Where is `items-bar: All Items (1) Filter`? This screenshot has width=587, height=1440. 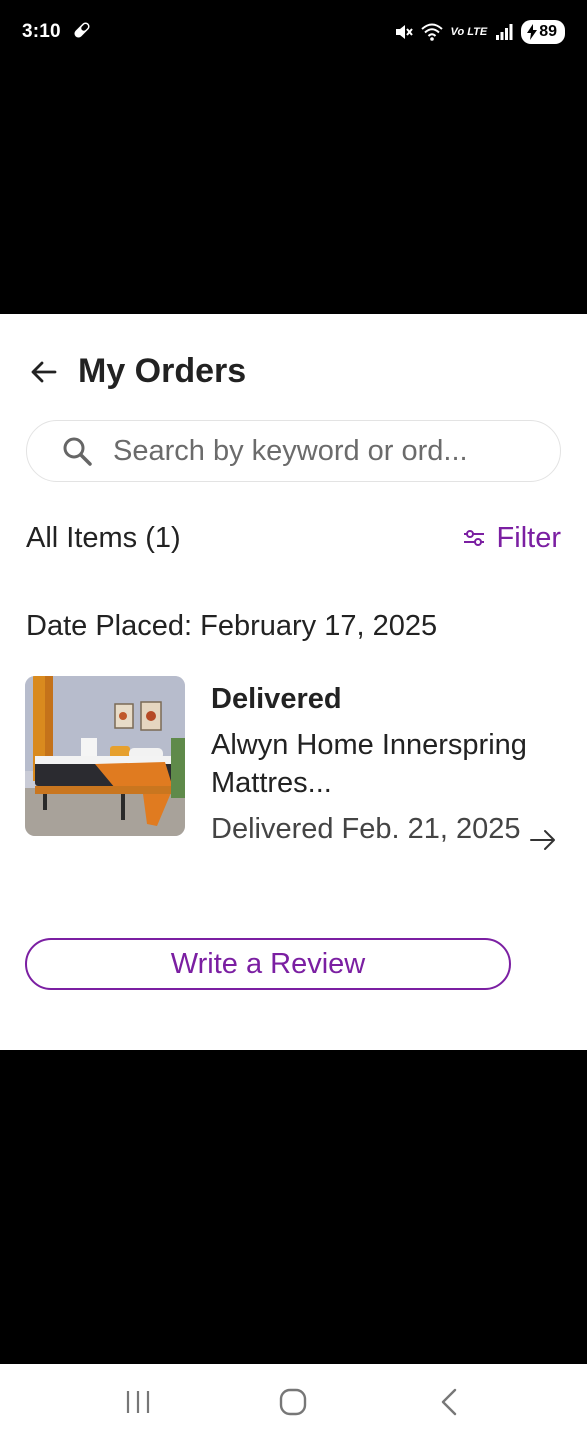
items-bar: All Items (1) Filter is located at coordinates (293, 538).